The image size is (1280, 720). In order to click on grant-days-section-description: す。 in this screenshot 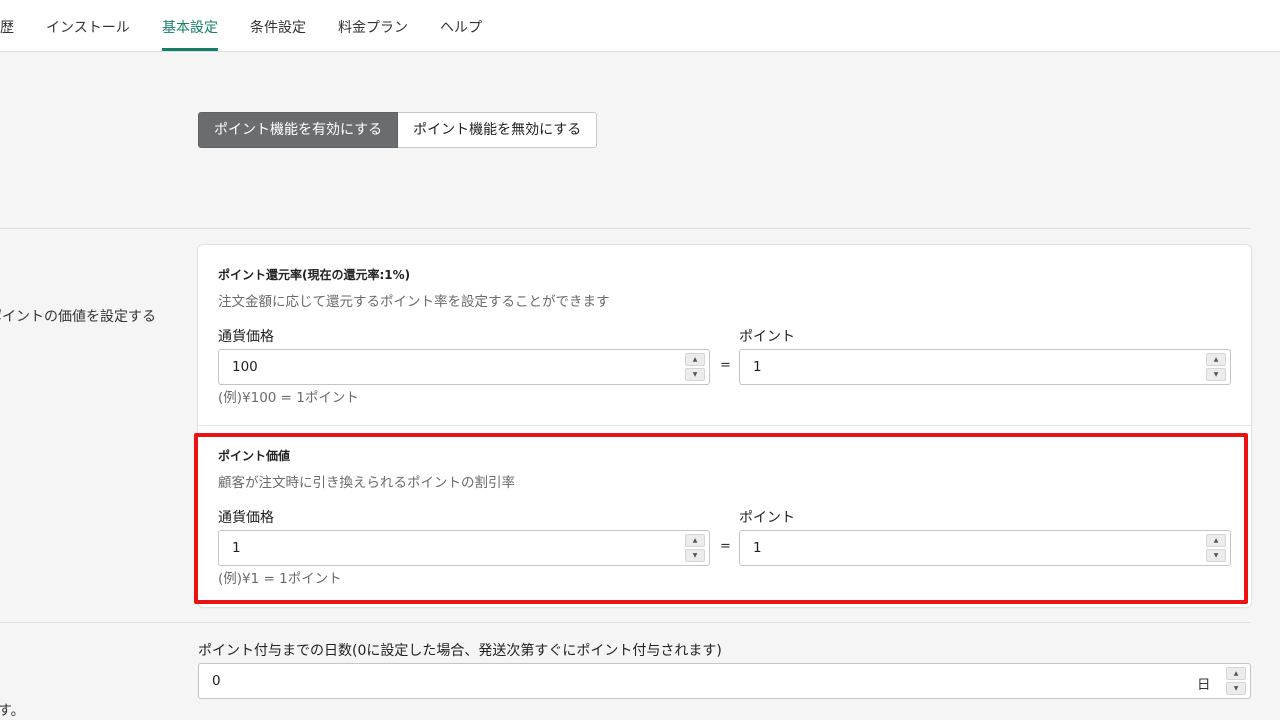, I will do `click(12, 711)`.